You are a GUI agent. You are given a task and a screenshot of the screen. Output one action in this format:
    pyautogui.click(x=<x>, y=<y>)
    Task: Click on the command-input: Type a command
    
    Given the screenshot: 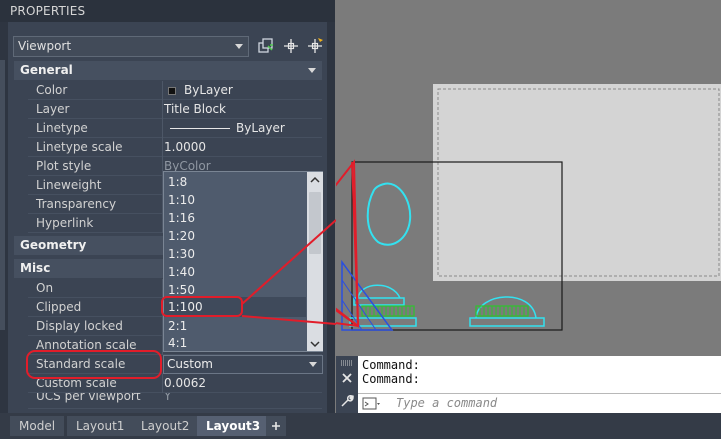 What is the action you would take?
    pyautogui.click(x=539, y=403)
    